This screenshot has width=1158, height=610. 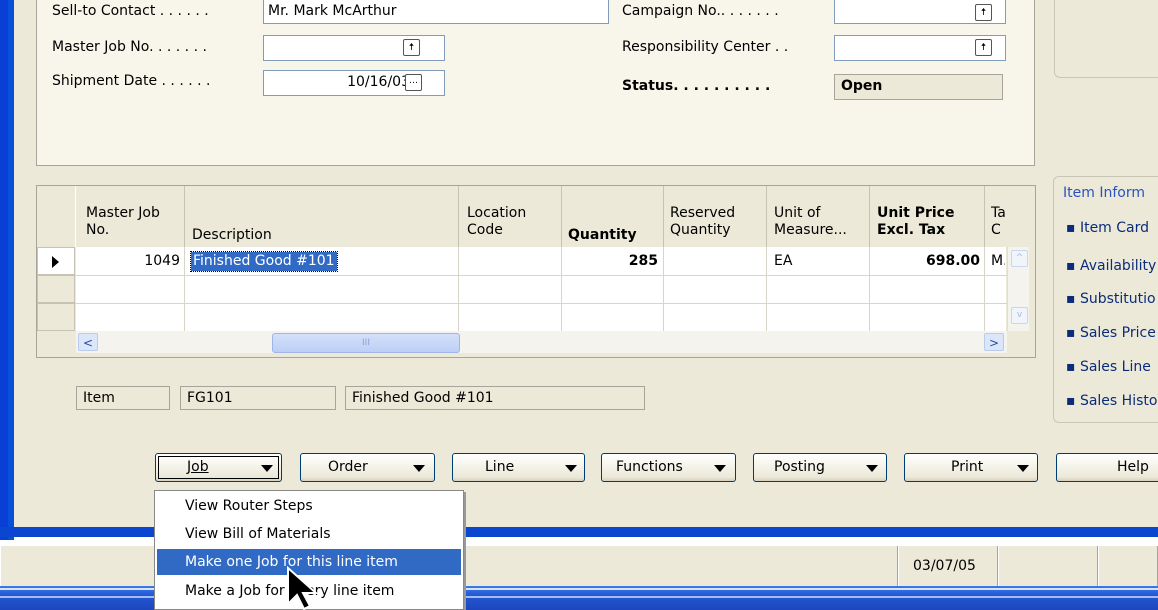 What do you see at coordinates (668, 467) in the screenshot?
I see `functions-menu-button: Functions` at bounding box center [668, 467].